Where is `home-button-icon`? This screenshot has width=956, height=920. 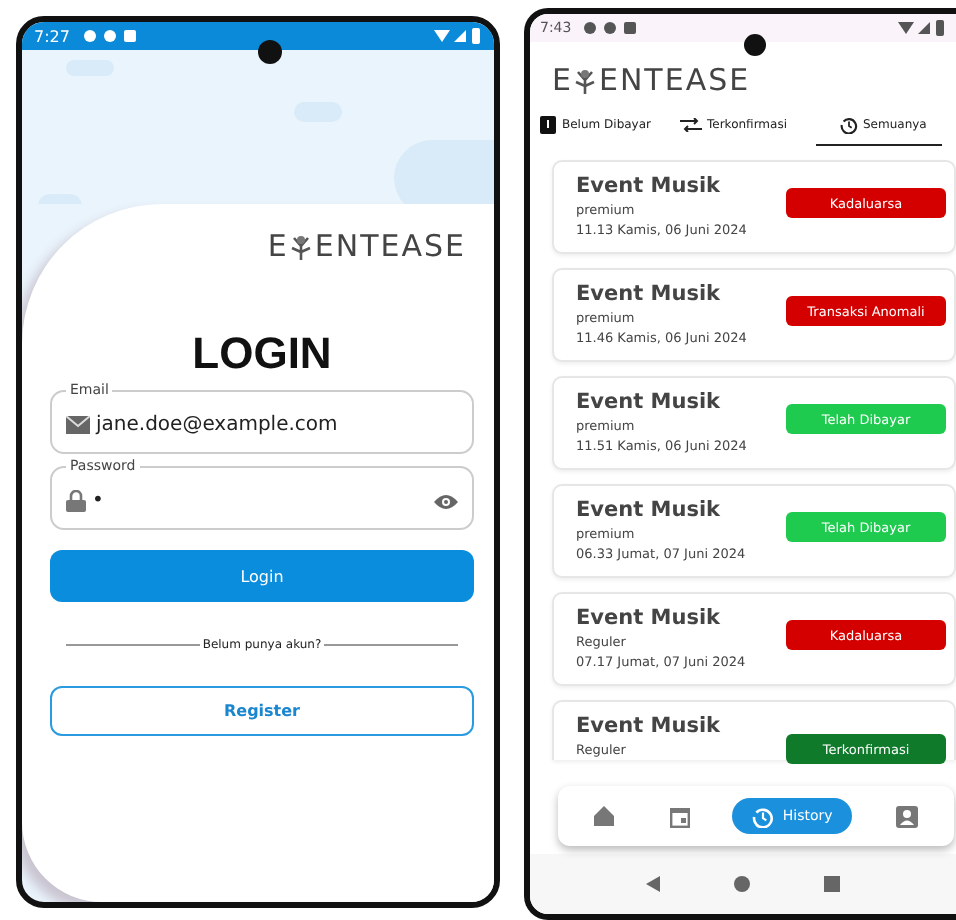
home-button-icon is located at coordinates (741, 884).